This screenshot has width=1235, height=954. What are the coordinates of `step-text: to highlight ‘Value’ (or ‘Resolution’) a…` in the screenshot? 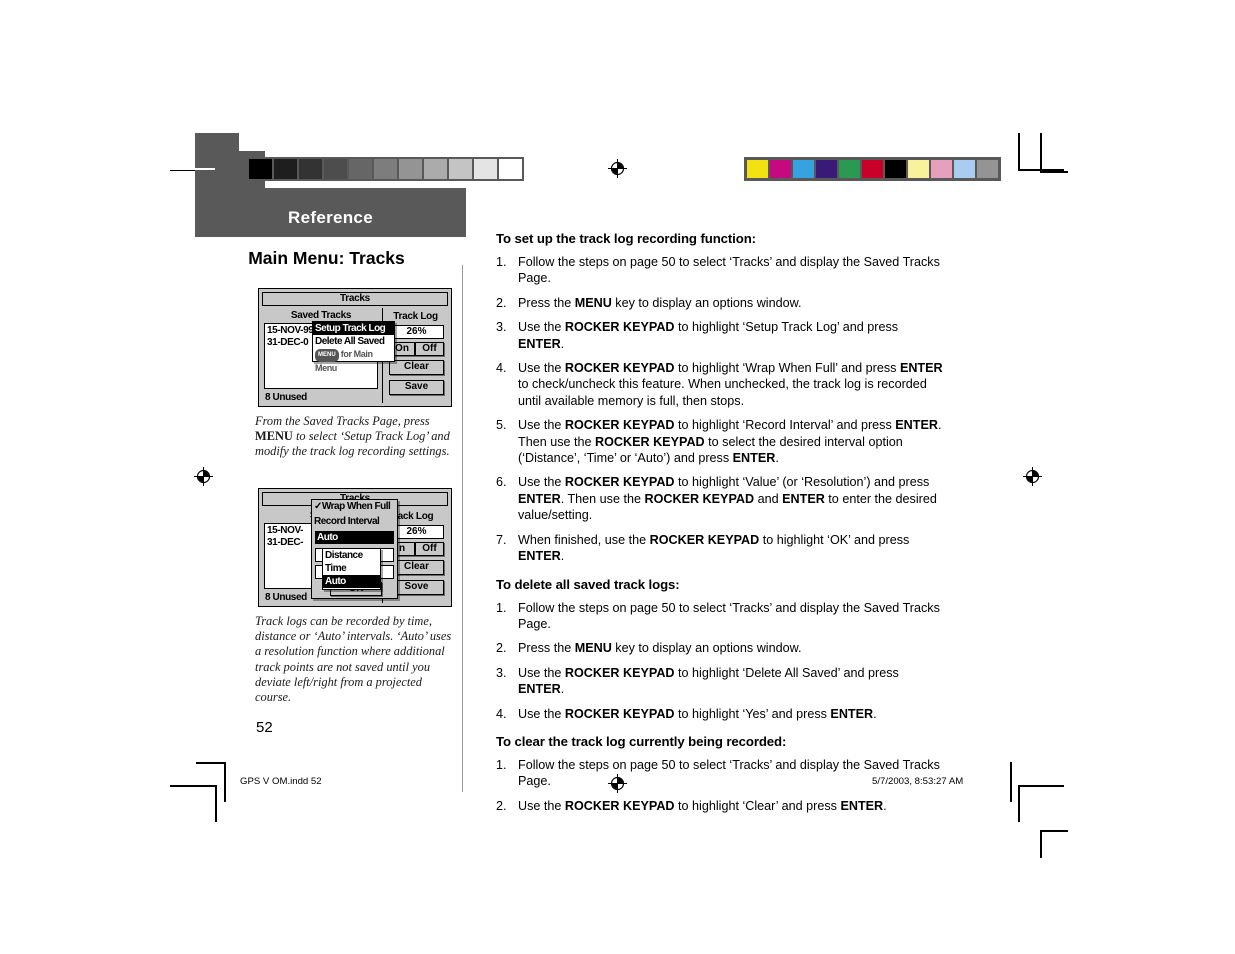 It's located at (802, 482).